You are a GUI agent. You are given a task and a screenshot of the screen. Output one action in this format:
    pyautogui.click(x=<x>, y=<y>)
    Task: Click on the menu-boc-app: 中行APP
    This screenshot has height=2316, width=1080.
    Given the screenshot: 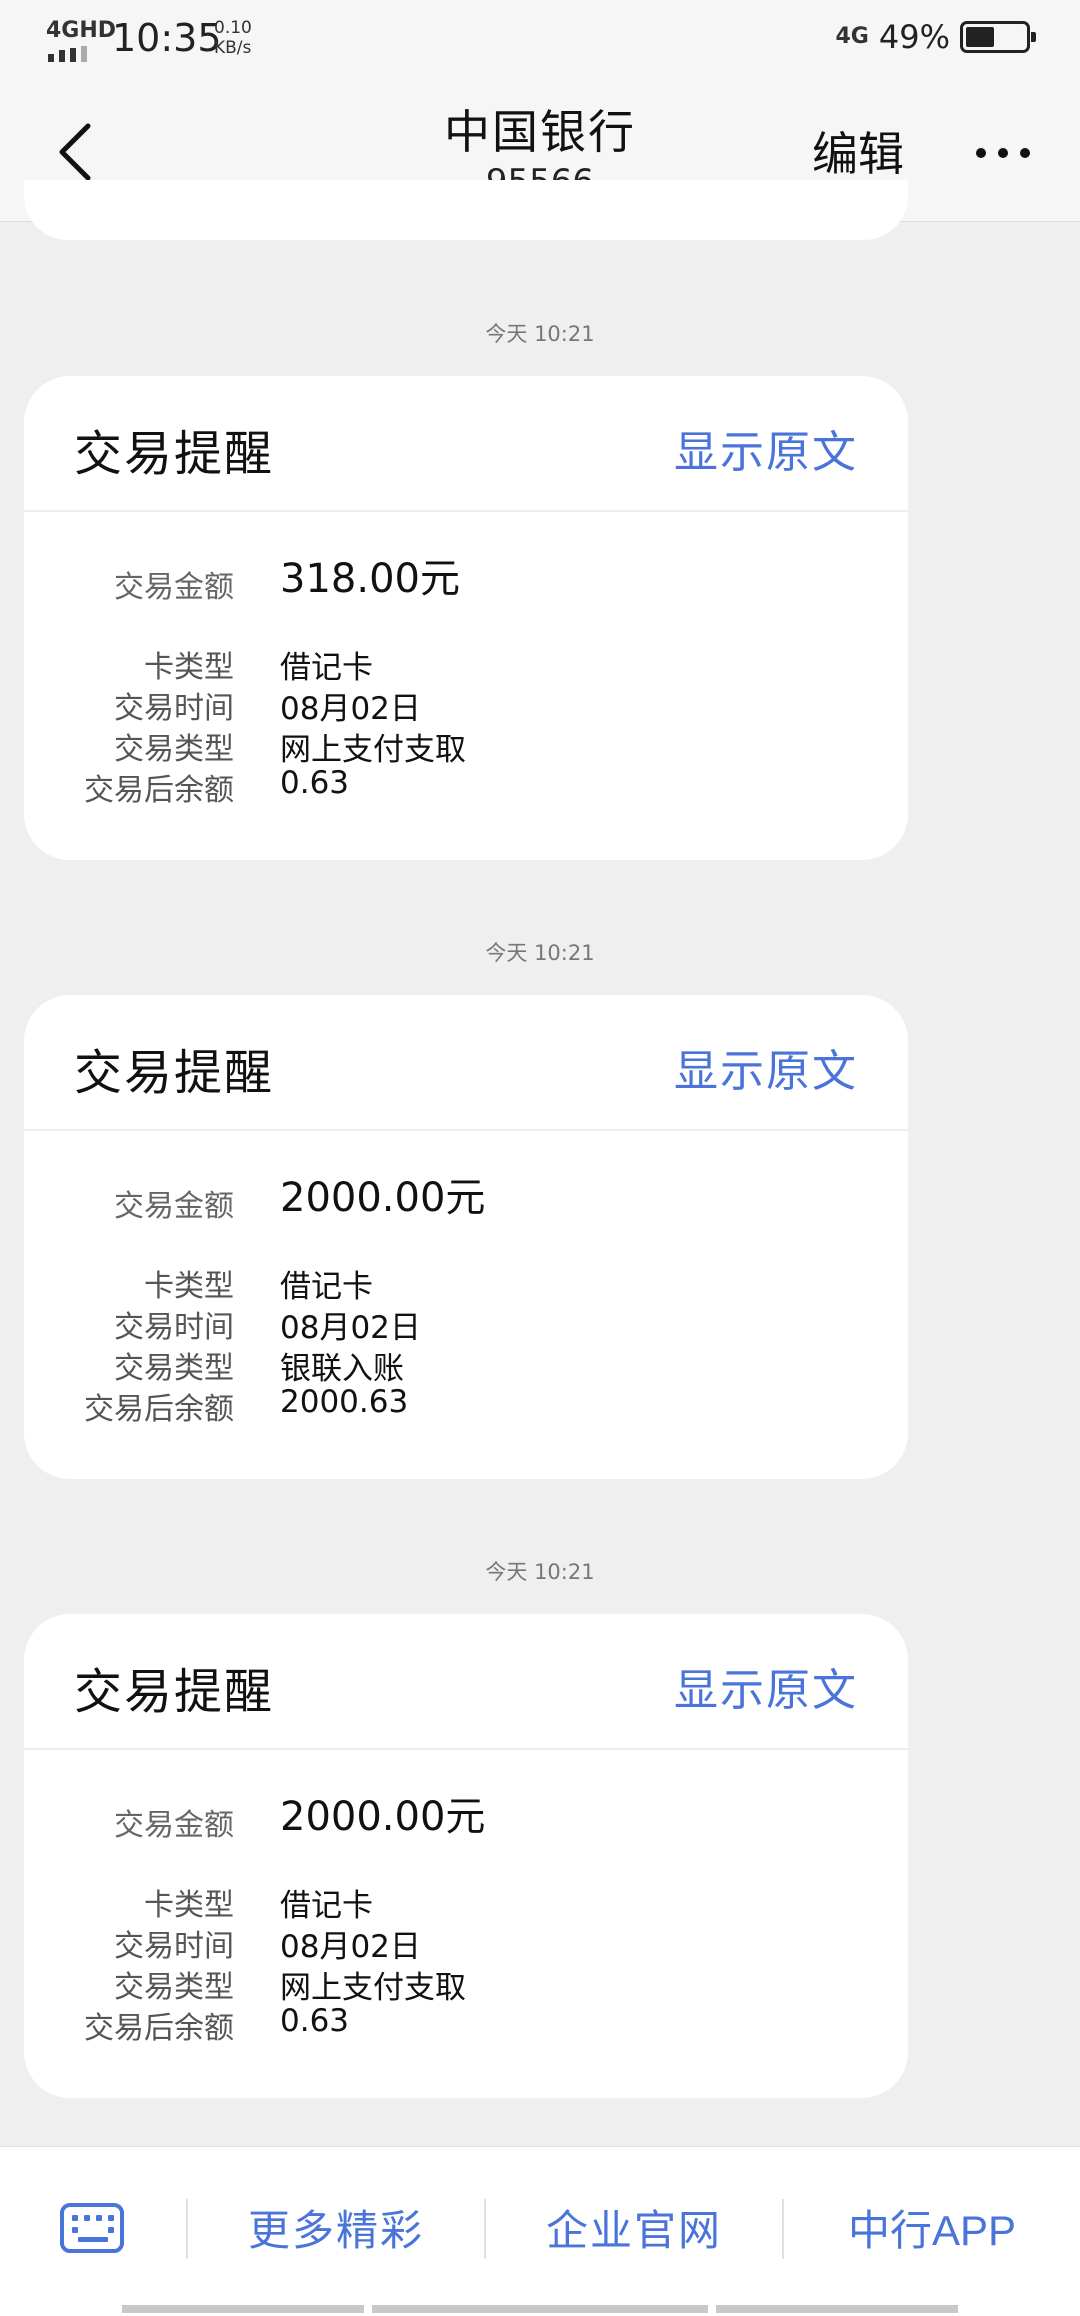 What is the action you would take?
    pyautogui.click(x=932, y=2227)
    